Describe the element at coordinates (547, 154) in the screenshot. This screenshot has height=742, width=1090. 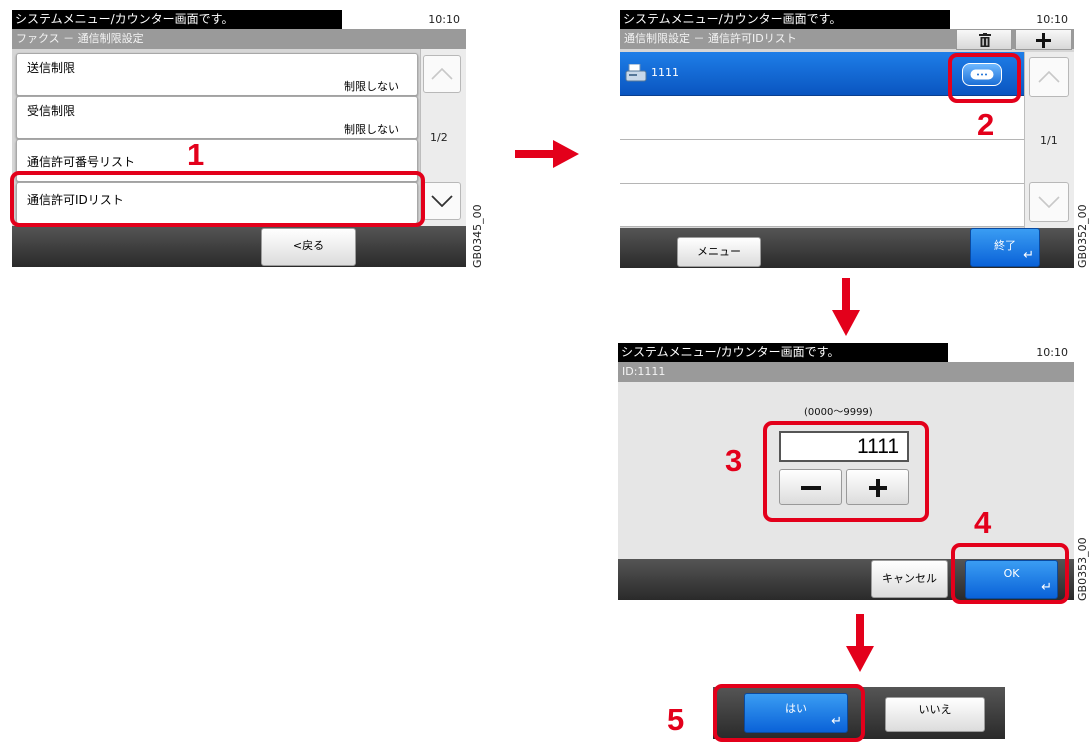
I see `arrow-right-icon` at that location.